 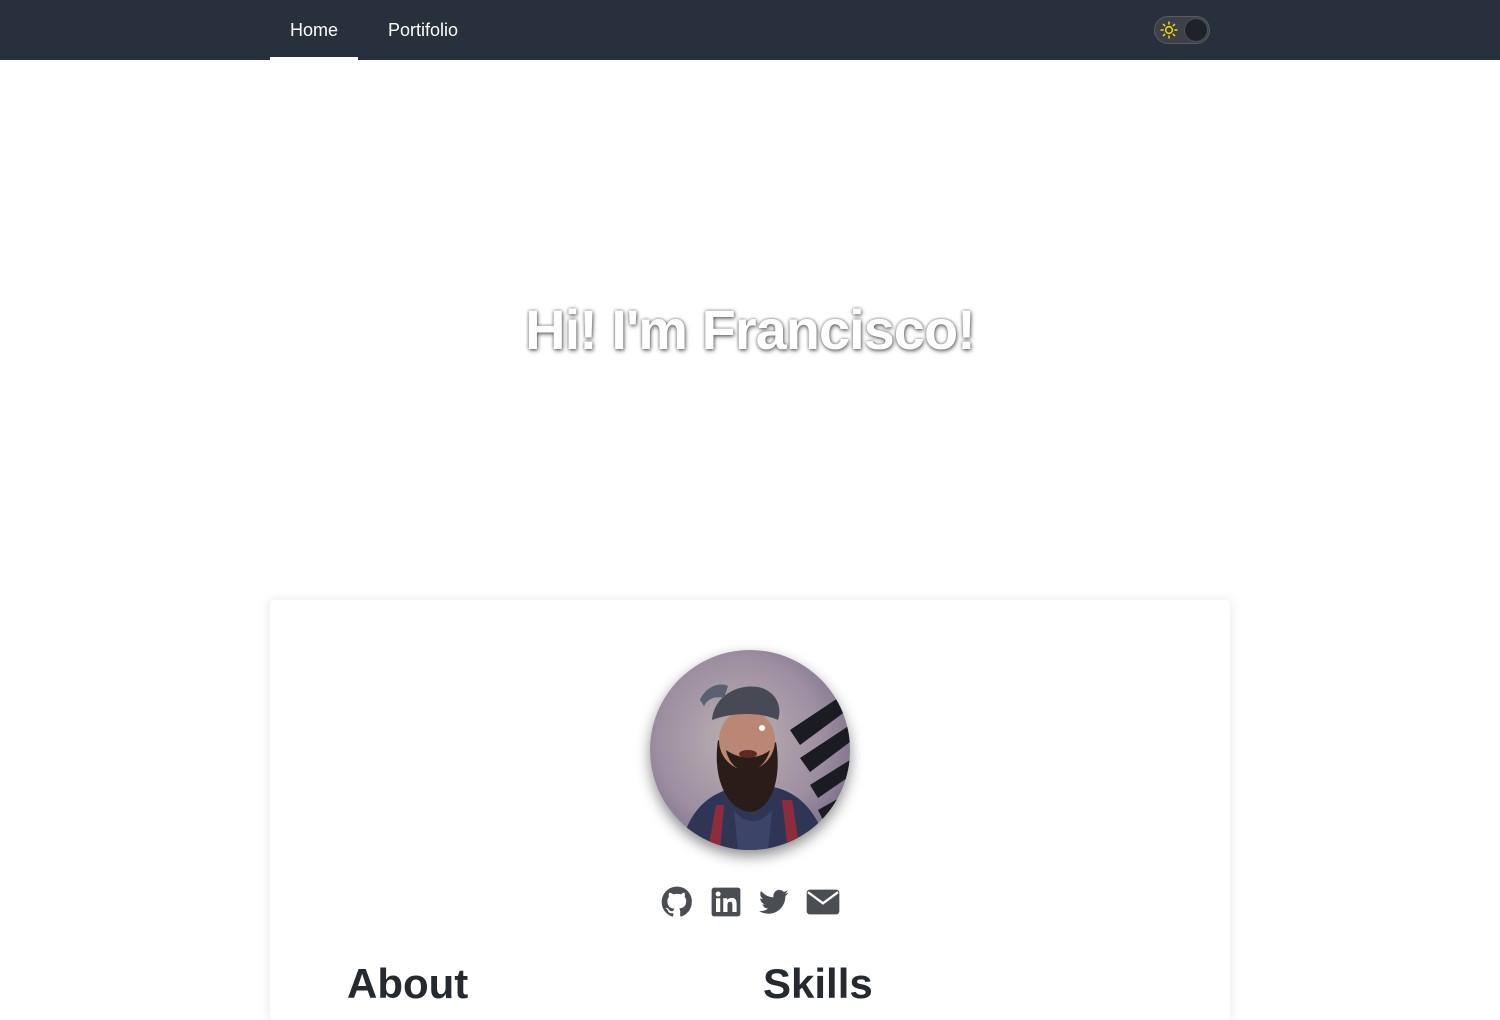 I want to click on linkedin-icon, so click(x=726, y=902).